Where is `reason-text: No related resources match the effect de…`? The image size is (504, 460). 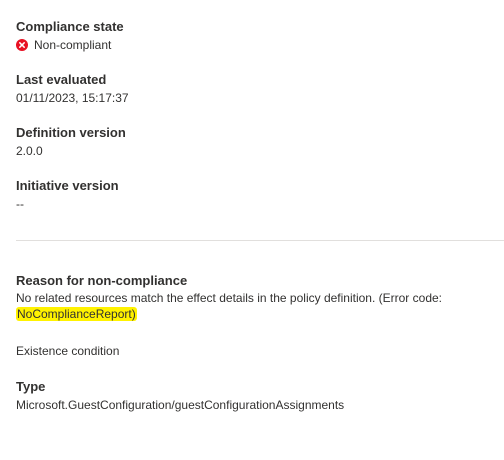 reason-text: No related resources match the effect de… is located at coordinates (256, 306).